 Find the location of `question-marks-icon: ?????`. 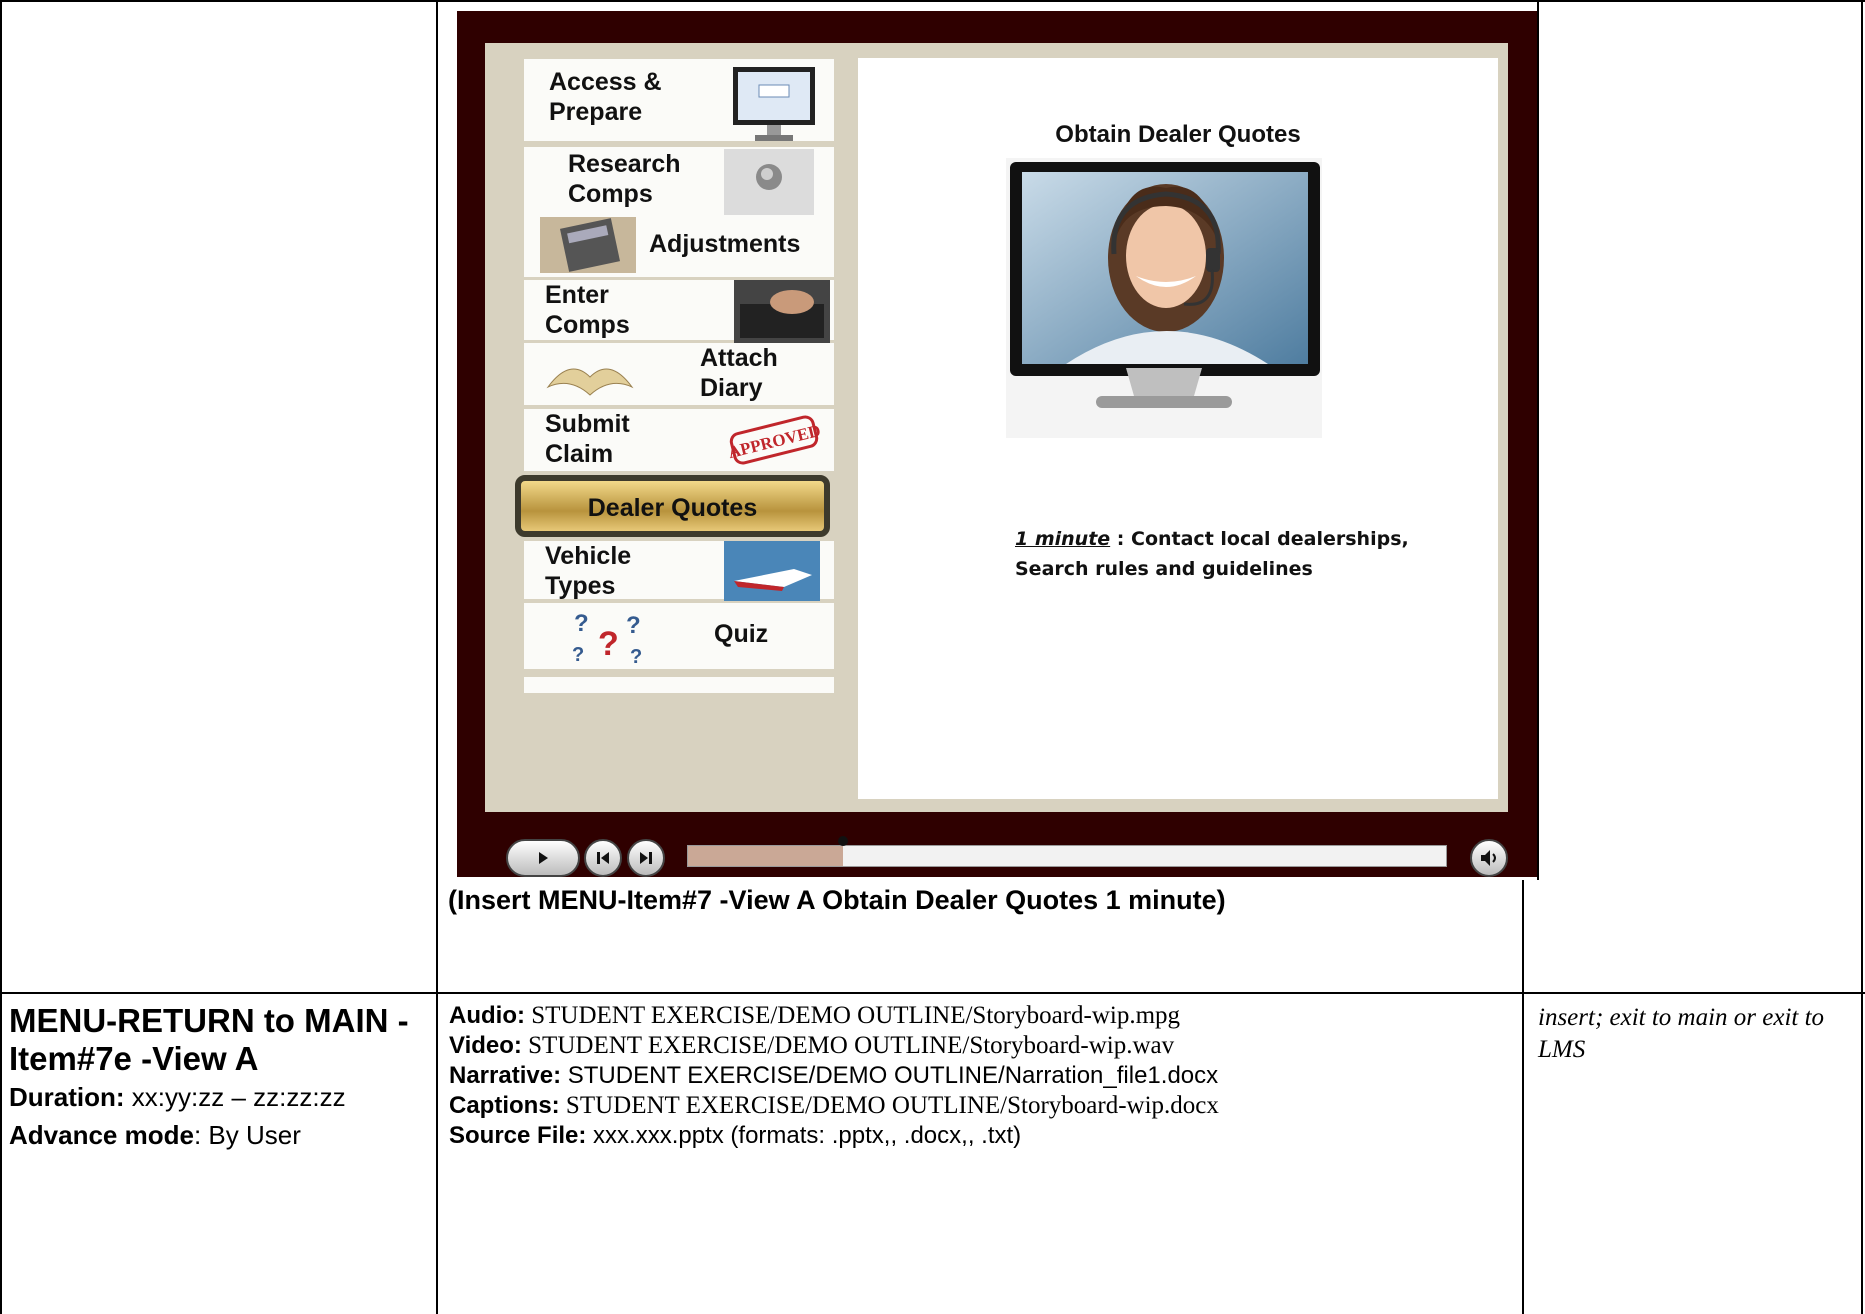

question-marks-icon: ????? is located at coordinates (609, 639).